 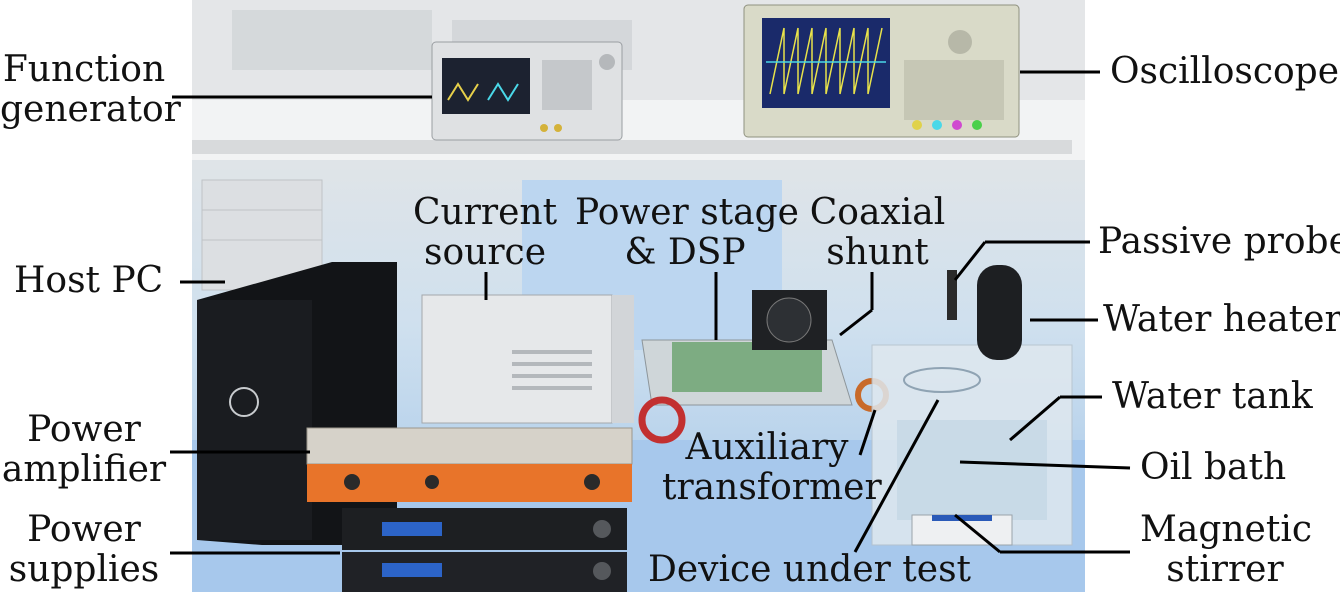 What do you see at coordinates (1225, 569) in the screenshot?
I see `label-magnetic-stirrer-line2: stirrer` at bounding box center [1225, 569].